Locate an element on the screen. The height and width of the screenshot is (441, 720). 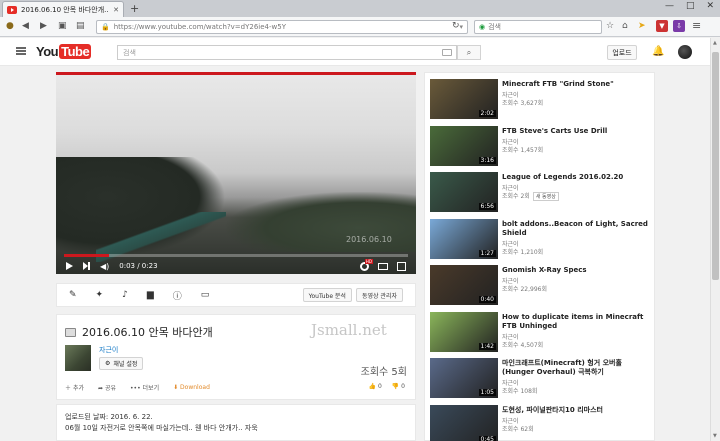
scroll-up-icon: ▲ is located at coordinates (715, 43).